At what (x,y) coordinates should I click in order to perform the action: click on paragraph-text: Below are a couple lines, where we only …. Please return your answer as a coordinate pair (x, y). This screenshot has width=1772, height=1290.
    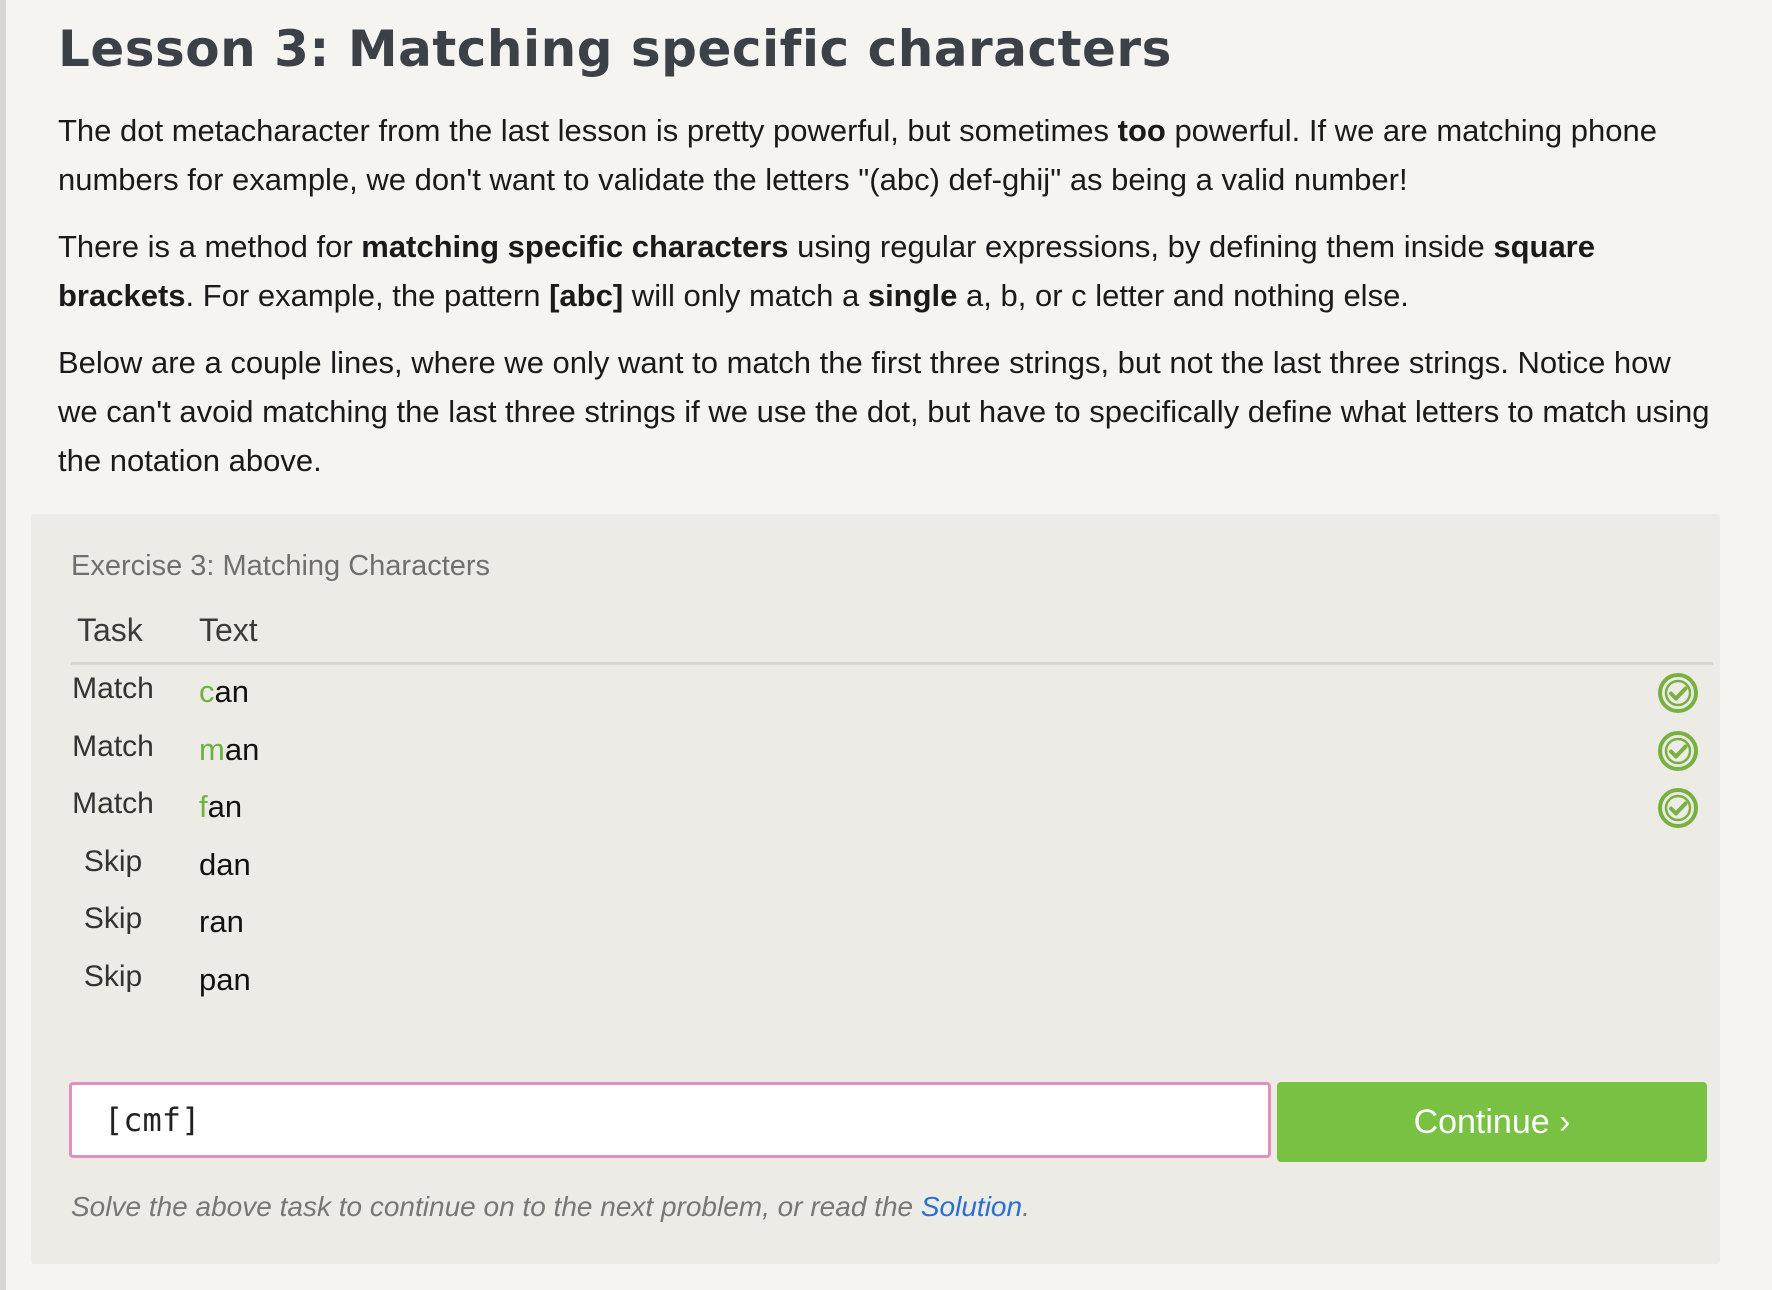
    Looking at the image, I should click on (884, 411).